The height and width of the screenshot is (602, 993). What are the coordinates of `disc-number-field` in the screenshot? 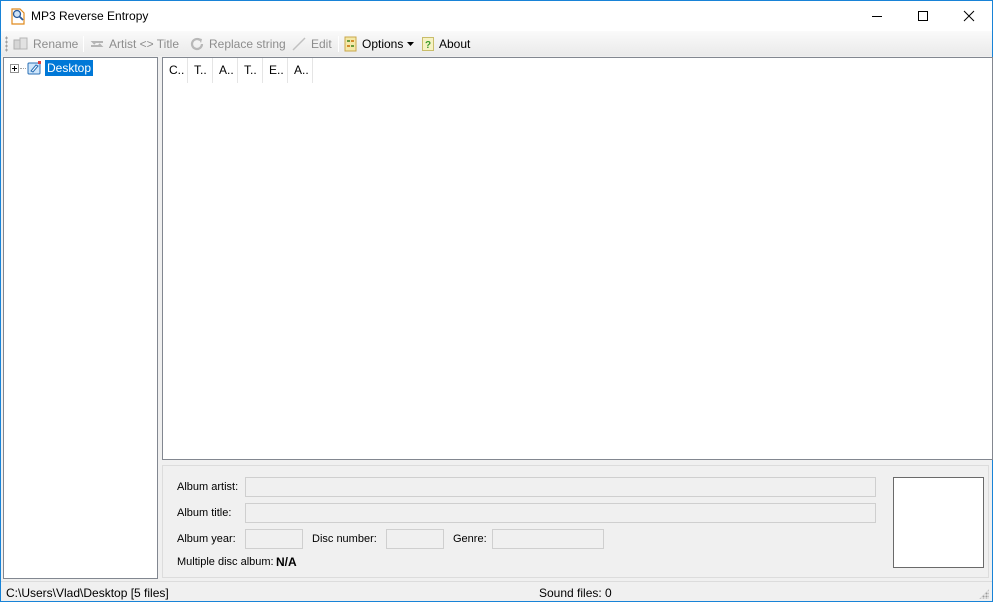 It's located at (415, 539).